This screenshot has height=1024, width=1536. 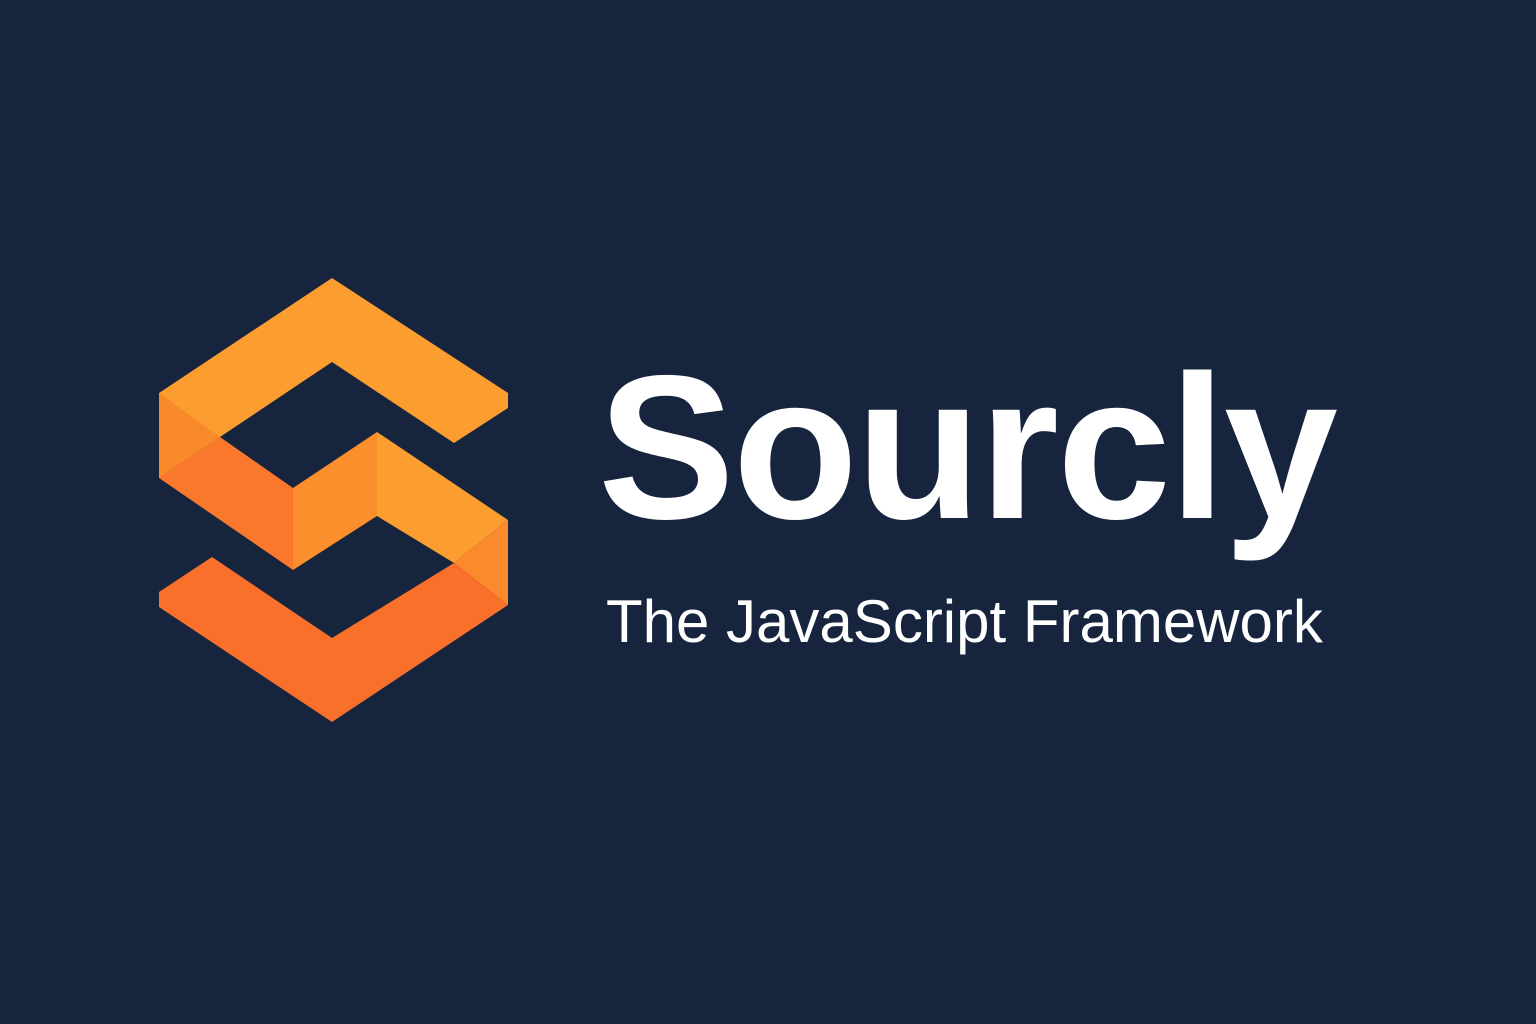 What do you see at coordinates (964, 621) in the screenshot?
I see `brand-tagline: The JavaScript Framework` at bounding box center [964, 621].